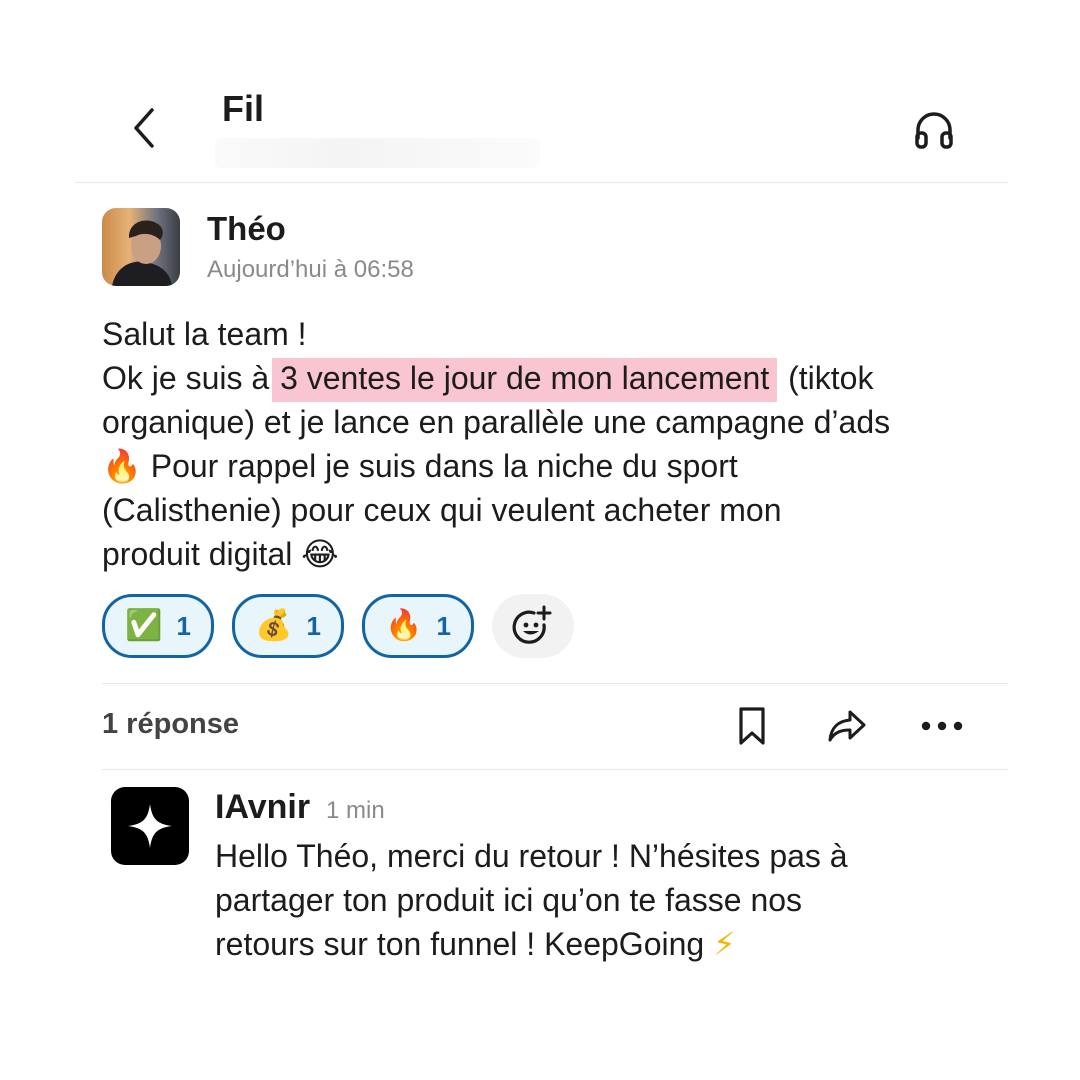  What do you see at coordinates (724, 944) in the screenshot?
I see `lightning-emoji: ⚡` at bounding box center [724, 944].